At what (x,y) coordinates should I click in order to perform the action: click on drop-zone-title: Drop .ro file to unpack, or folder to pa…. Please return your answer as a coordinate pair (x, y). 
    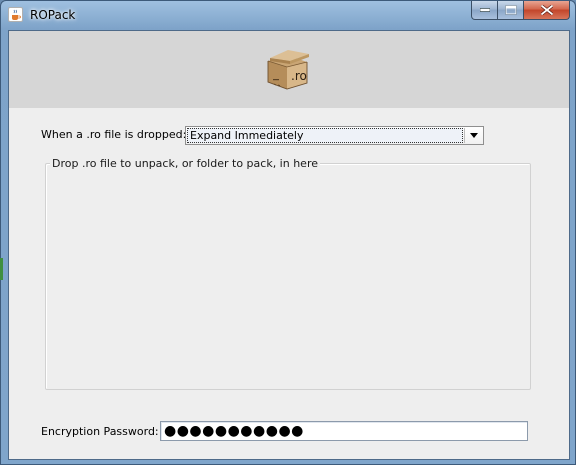
    Looking at the image, I should click on (185, 163).